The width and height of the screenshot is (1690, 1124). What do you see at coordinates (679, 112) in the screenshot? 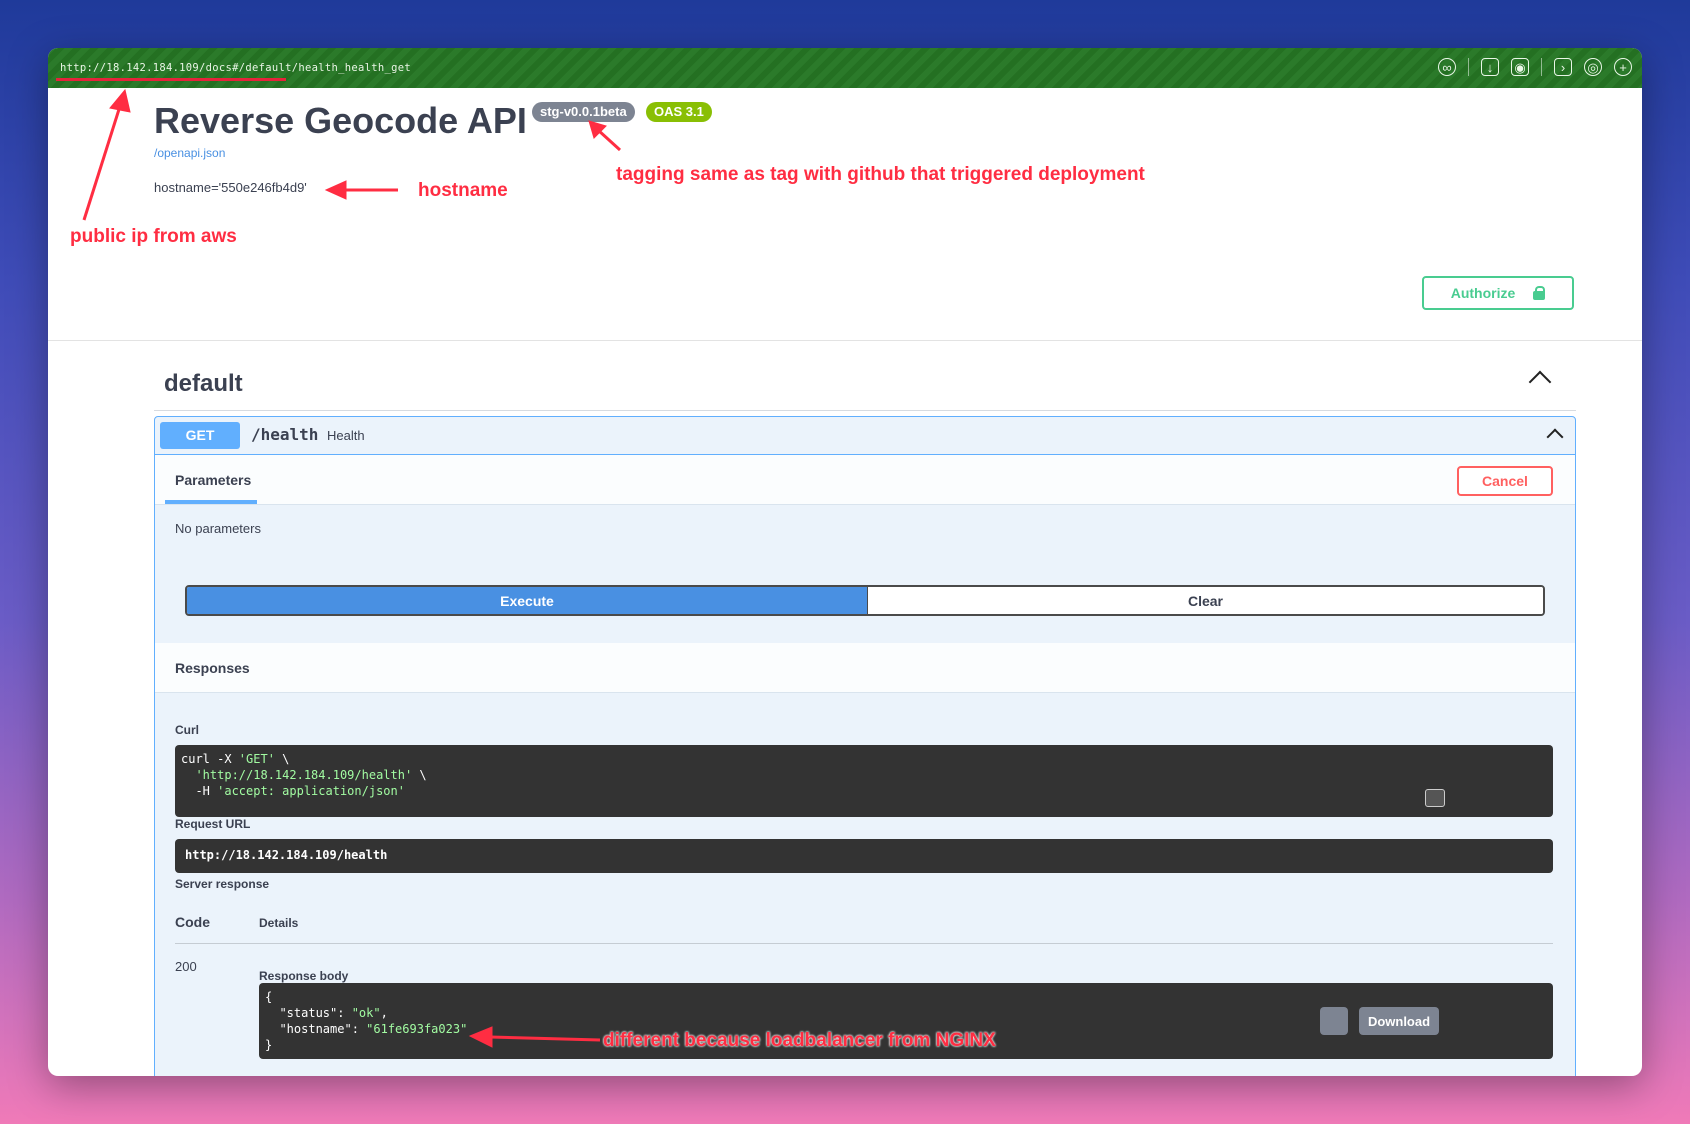
I see `oas-badge: OAS 3.1` at bounding box center [679, 112].